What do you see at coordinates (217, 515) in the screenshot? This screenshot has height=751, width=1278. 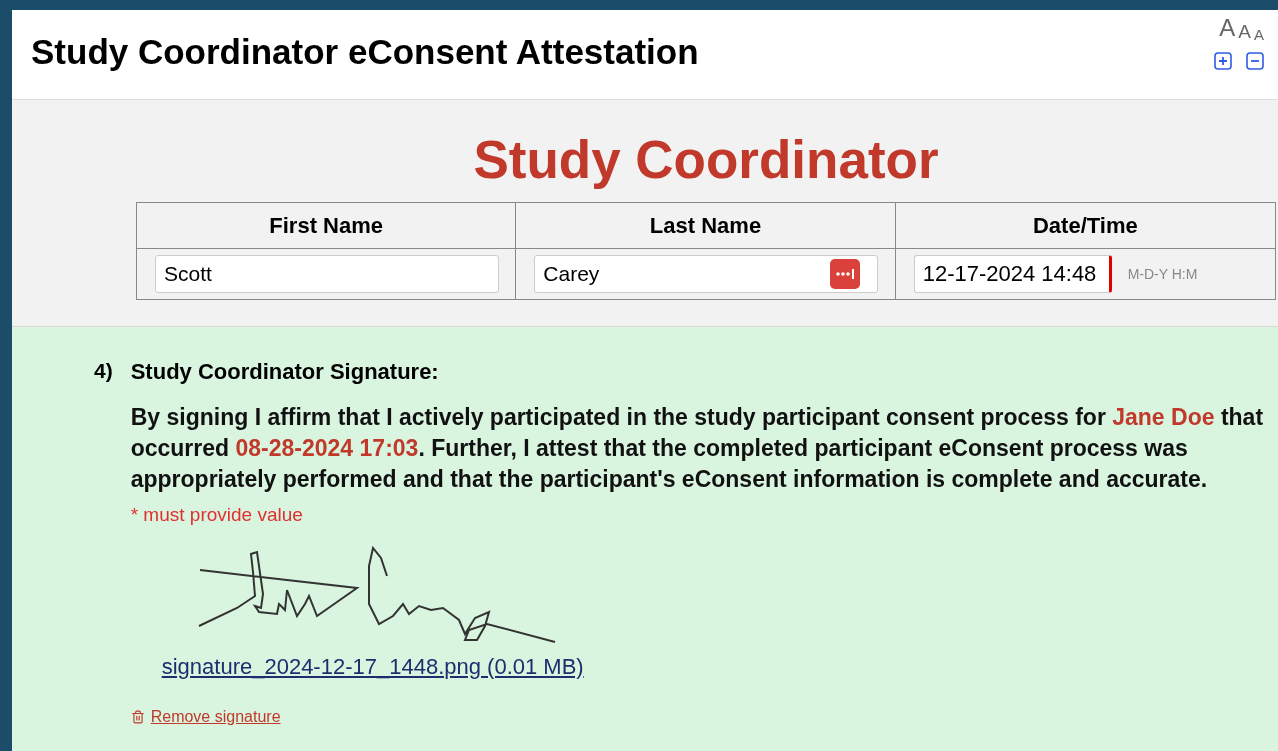 I see `required-note: * must provide value` at bounding box center [217, 515].